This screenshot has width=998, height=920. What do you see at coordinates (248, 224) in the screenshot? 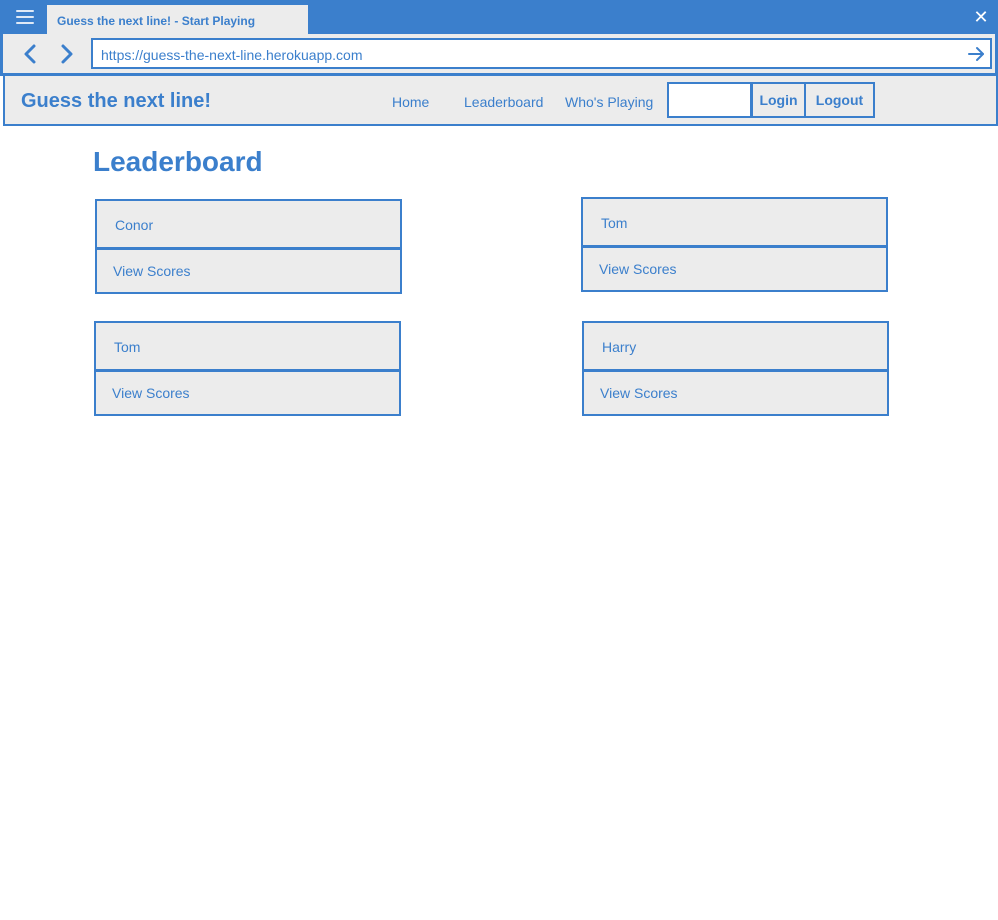
I see `player-name: Conor` at bounding box center [248, 224].